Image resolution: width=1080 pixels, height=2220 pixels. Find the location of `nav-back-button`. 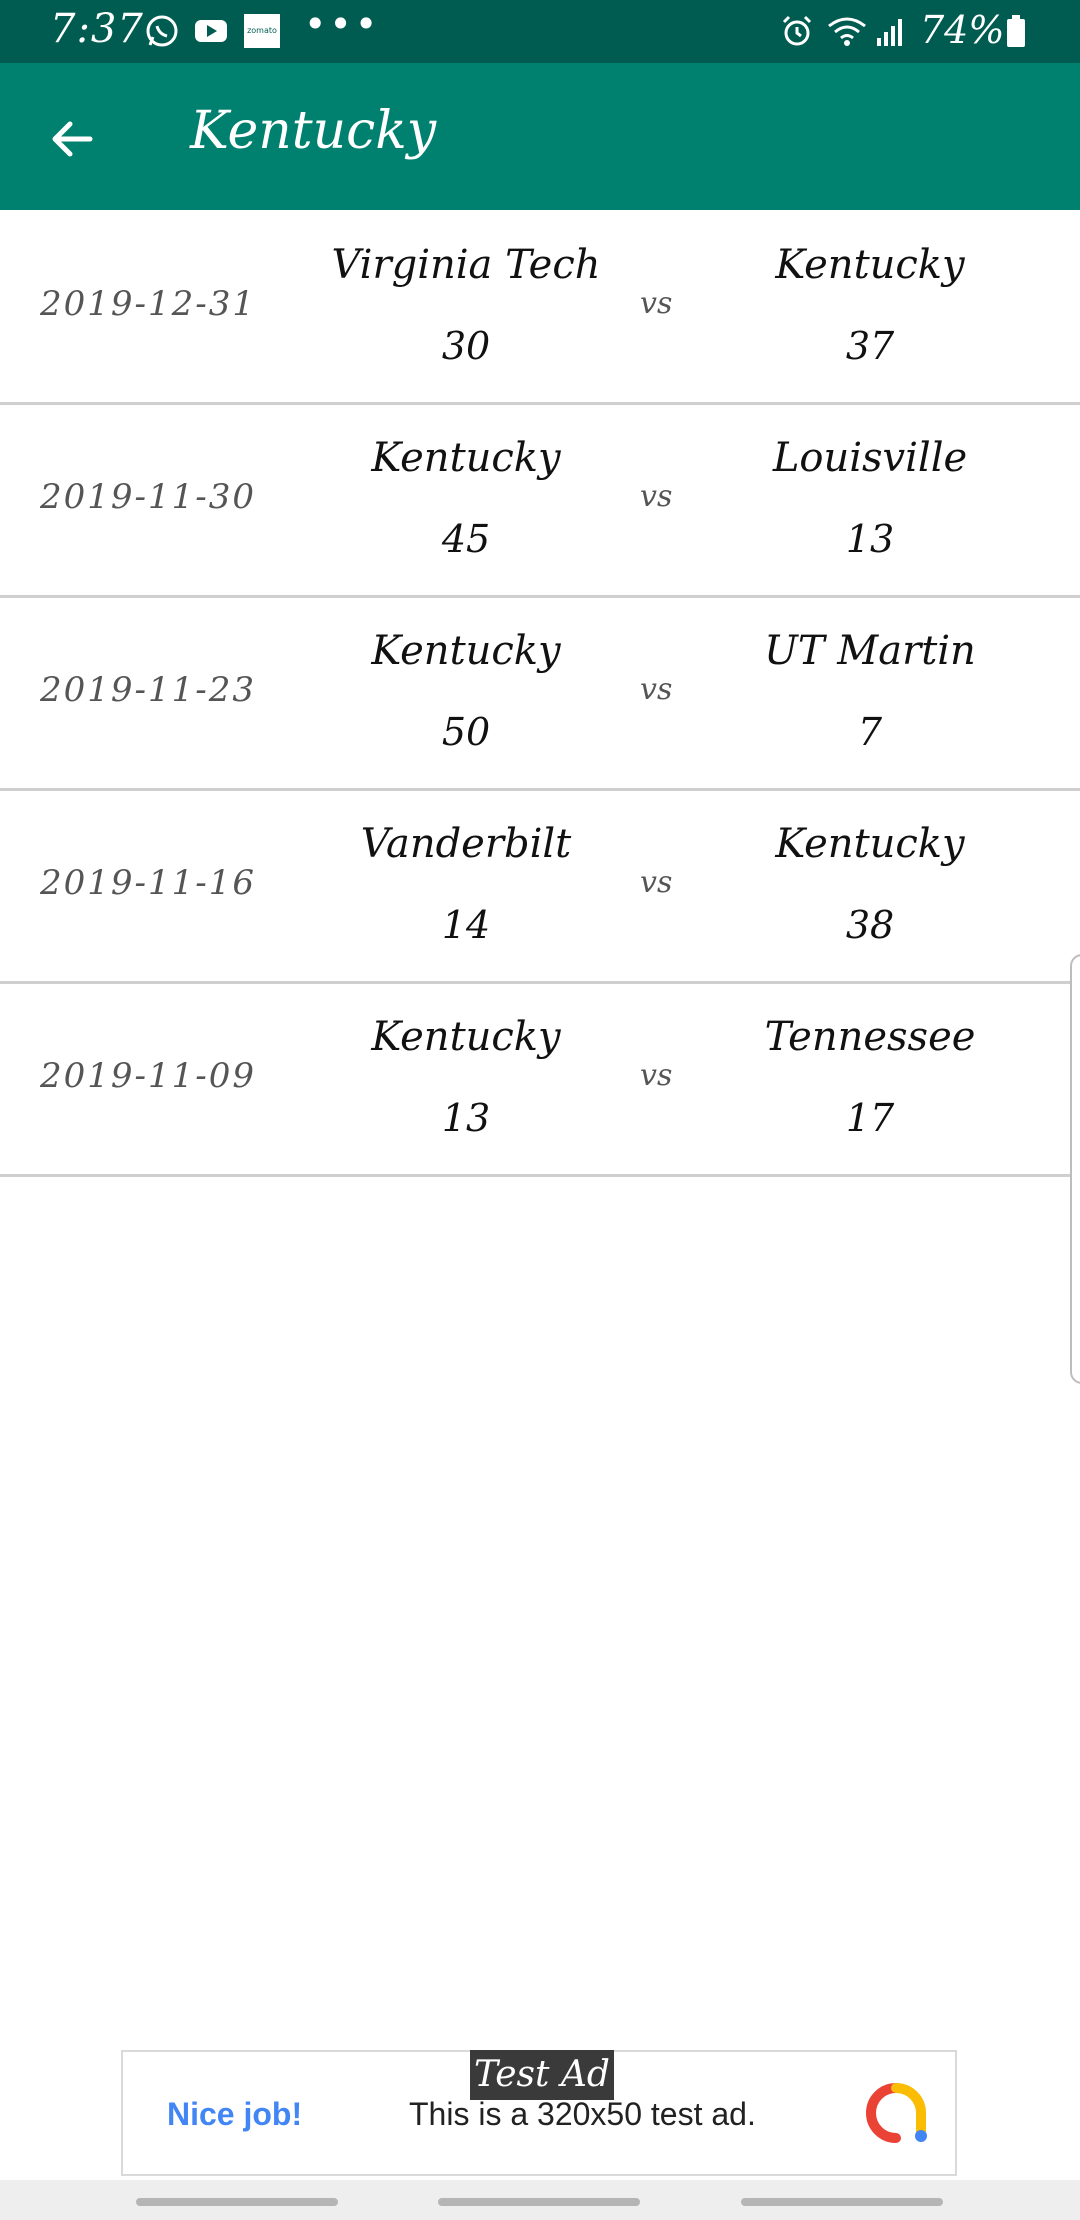

nav-back-button is located at coordinates (842, 2202).